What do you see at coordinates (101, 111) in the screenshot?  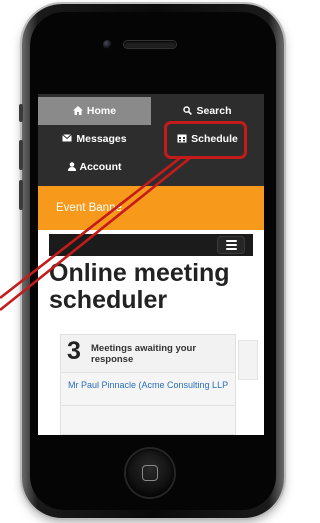 I see `nav-home-label: Home` at bounding box center [101, 111].